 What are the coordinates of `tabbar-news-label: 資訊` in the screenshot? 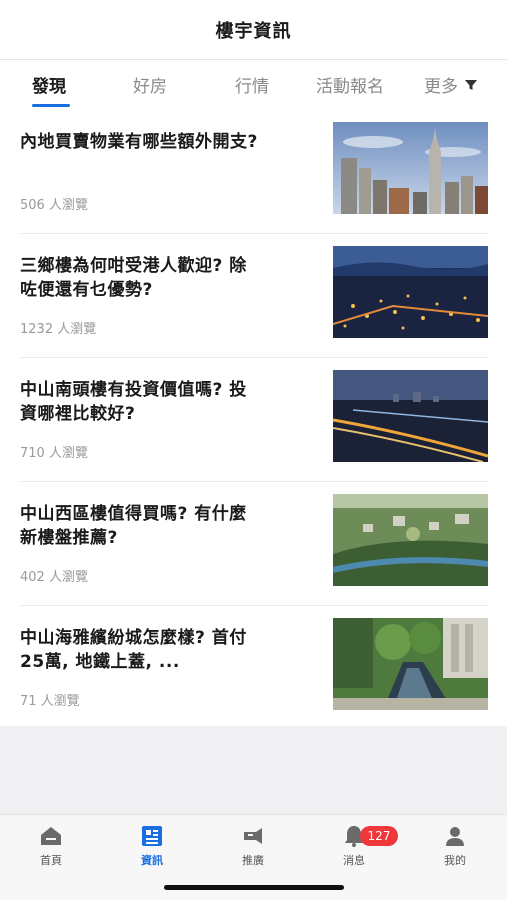 It's located at (152, 860).